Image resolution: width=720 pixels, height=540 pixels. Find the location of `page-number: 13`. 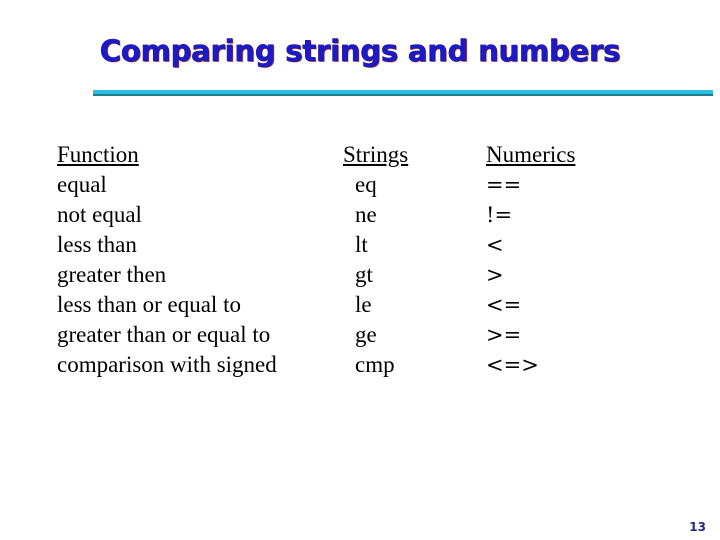

page-number: 13 is located at coordinates (697, 527).